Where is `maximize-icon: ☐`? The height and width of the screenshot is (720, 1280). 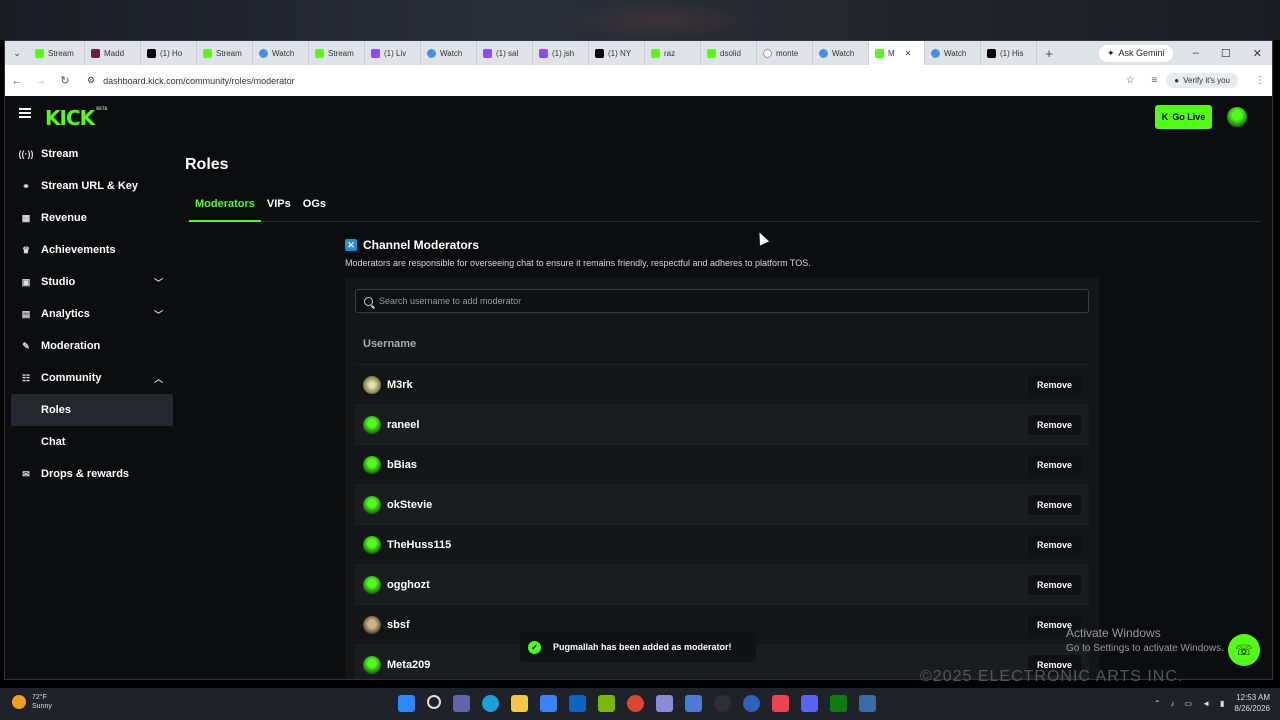 maximize-icon: ☐ is located at coordinates (1226, 53).